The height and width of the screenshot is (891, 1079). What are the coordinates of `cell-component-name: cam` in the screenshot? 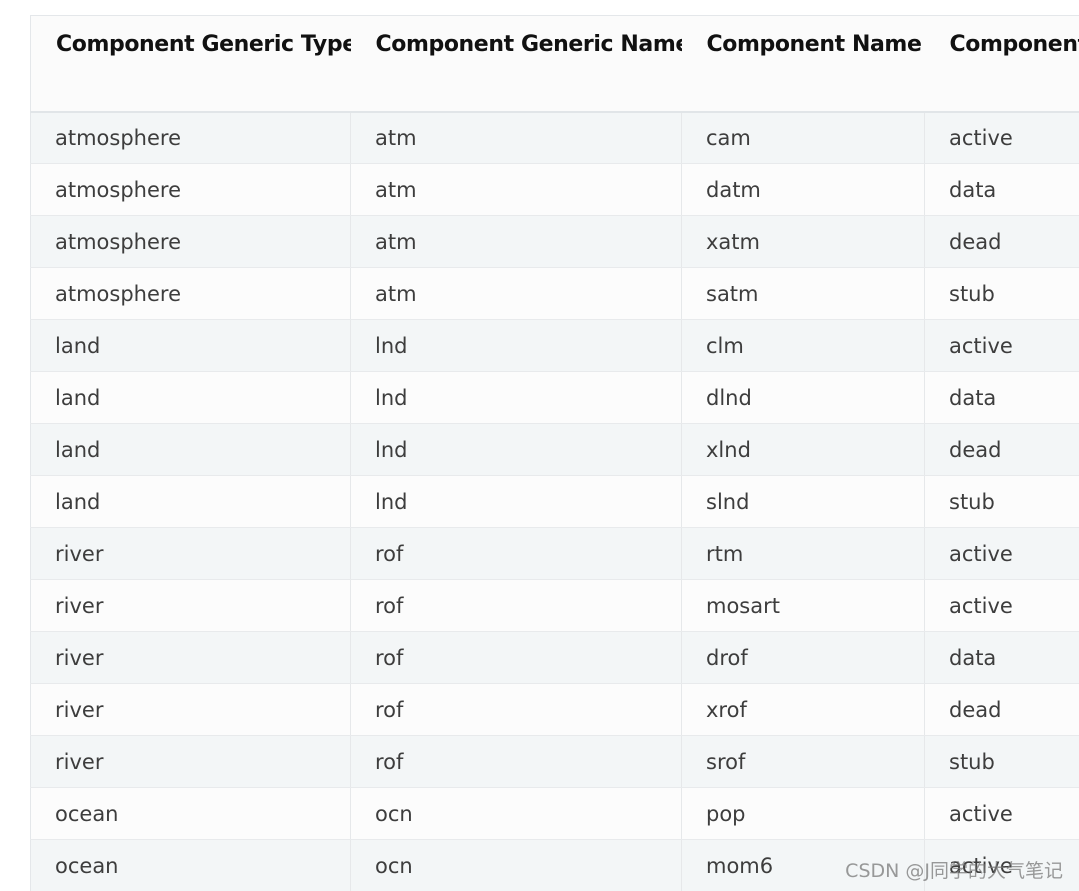 It's located at (803, 137).